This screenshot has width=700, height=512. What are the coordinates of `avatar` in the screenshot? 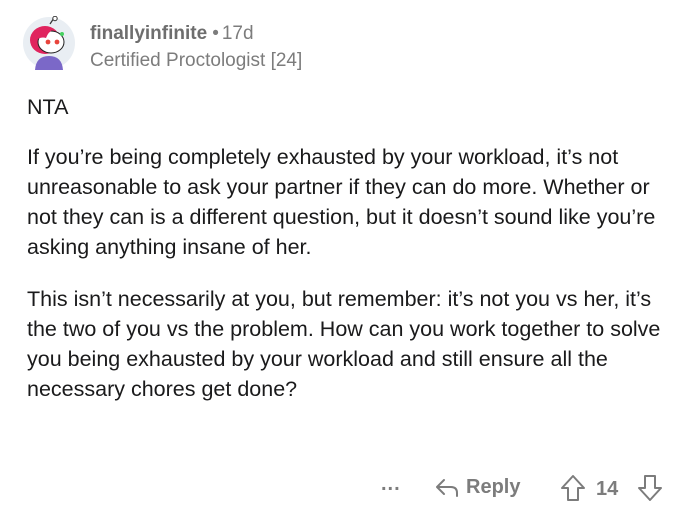 It's located at (49, 42).